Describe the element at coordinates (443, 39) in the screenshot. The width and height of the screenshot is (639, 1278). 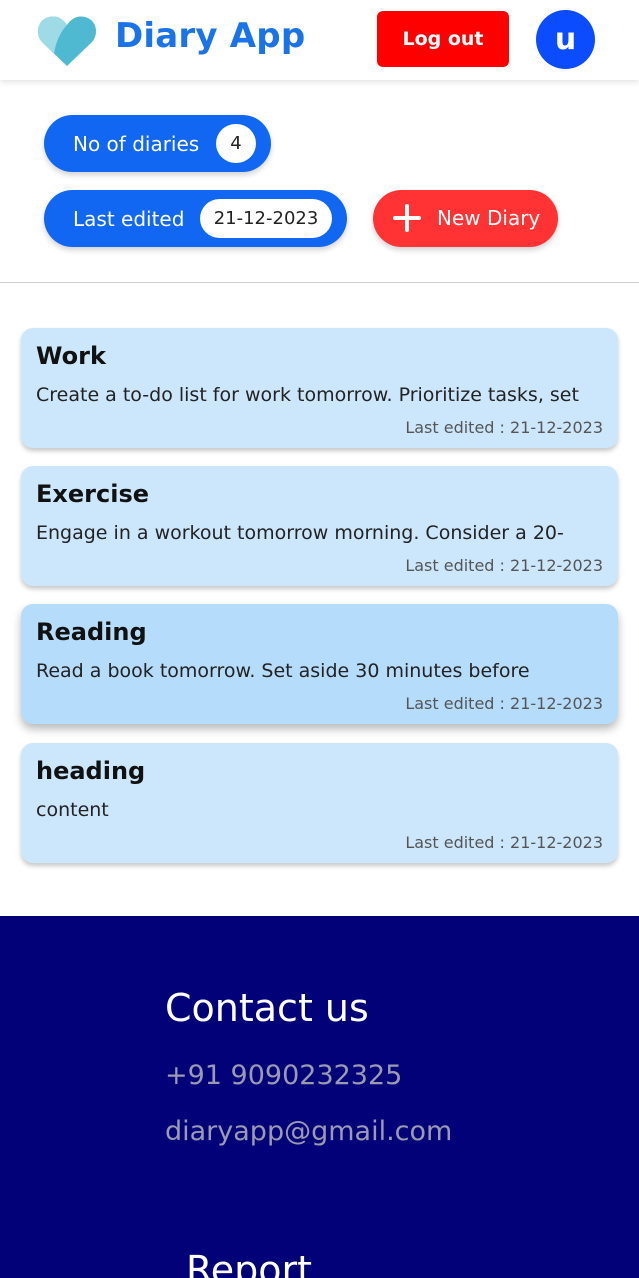
I see `logout-button: Log out` at that location.